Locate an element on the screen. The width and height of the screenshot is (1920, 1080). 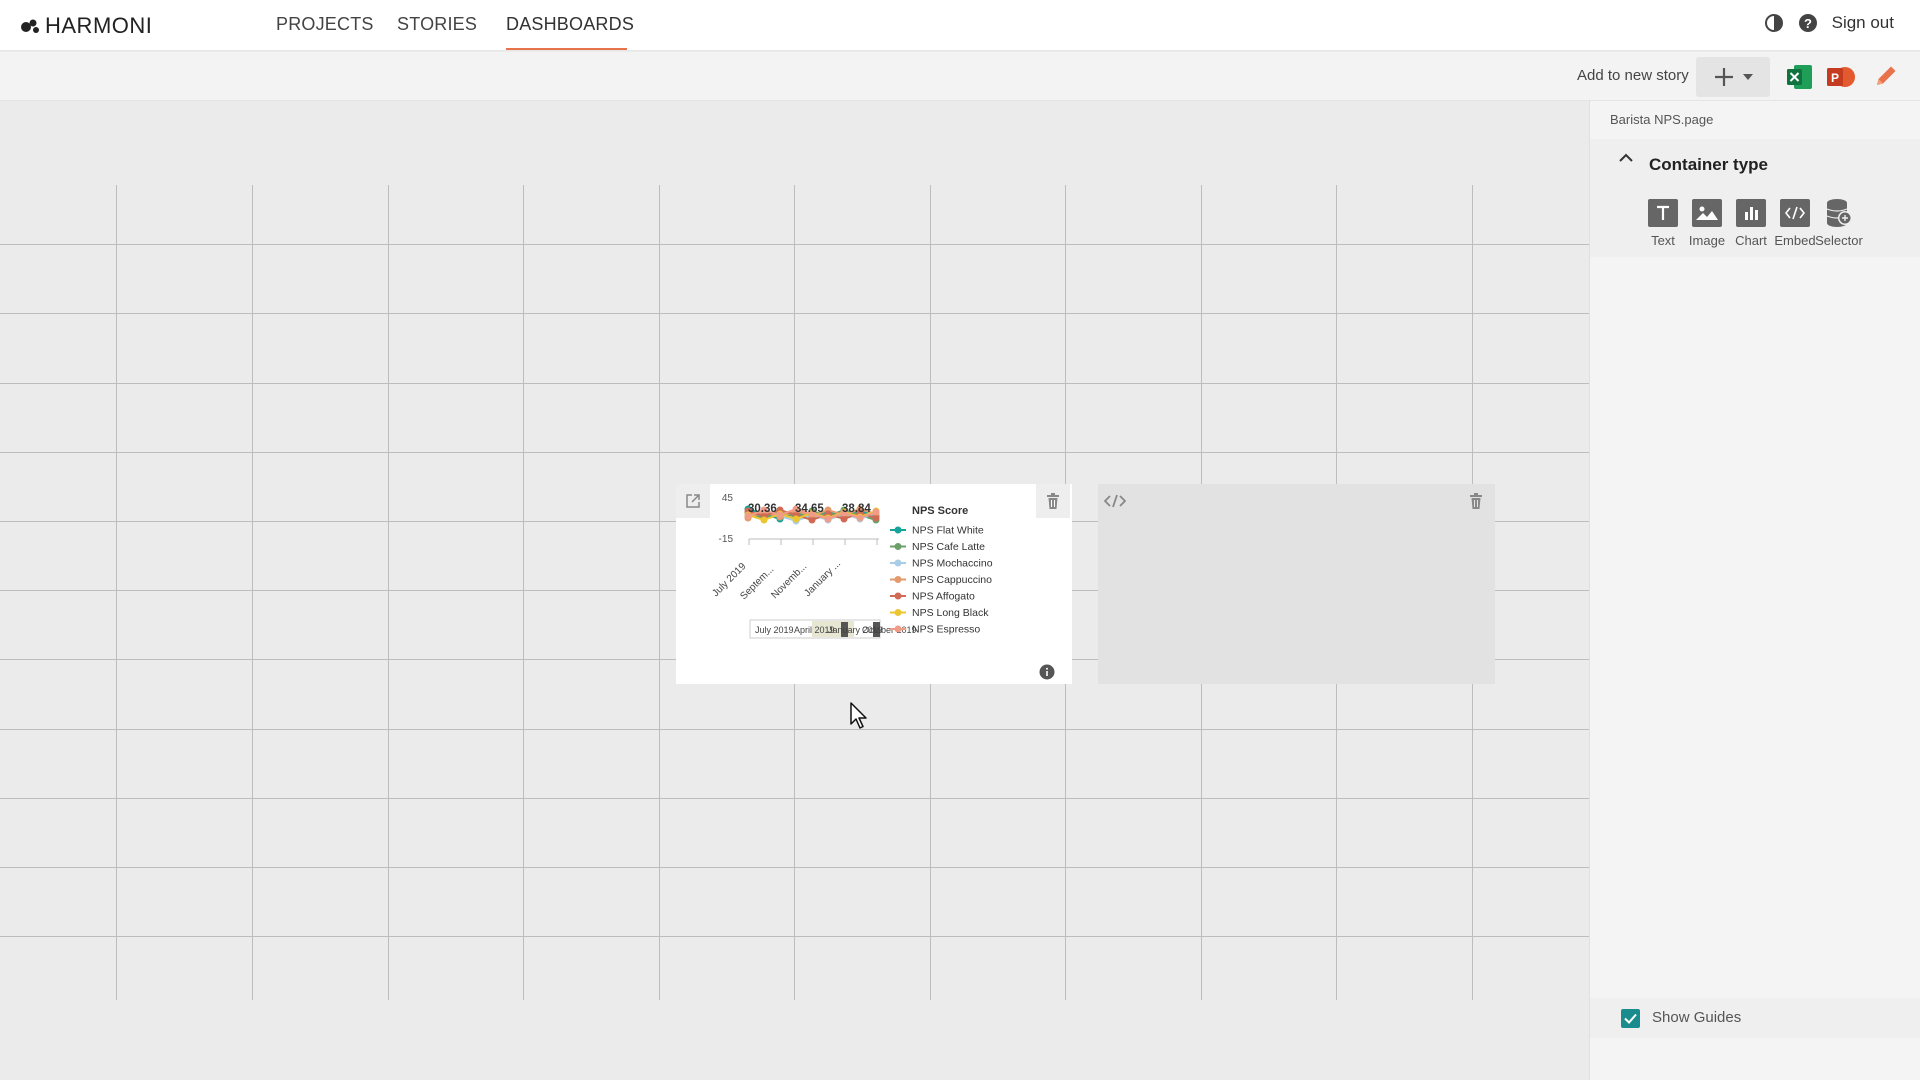
add-to-new-story-label: Add to new story is located at coordinates (1633, 75).